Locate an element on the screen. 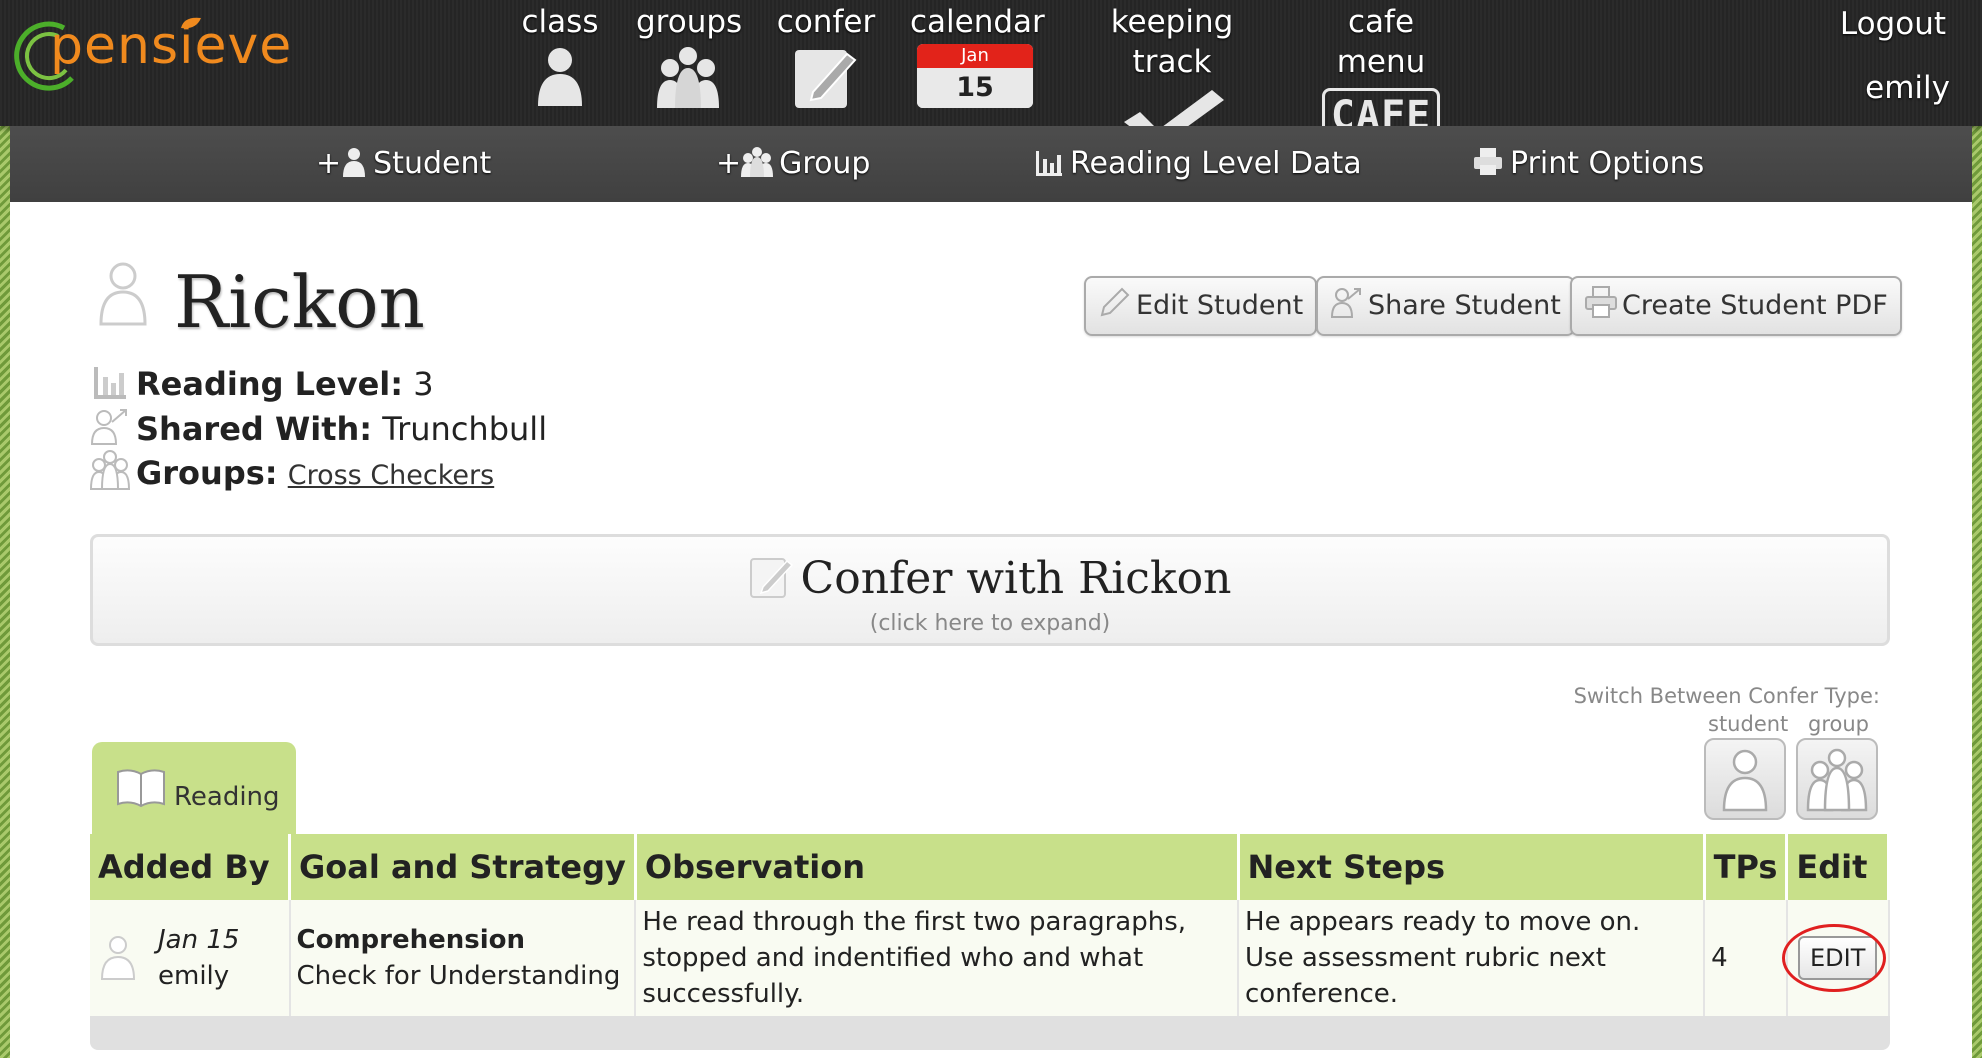 This screenshot has width=1982, height=1058. group-link-cross-checkers: Cross Checkers is located at coordinates (391, 475).